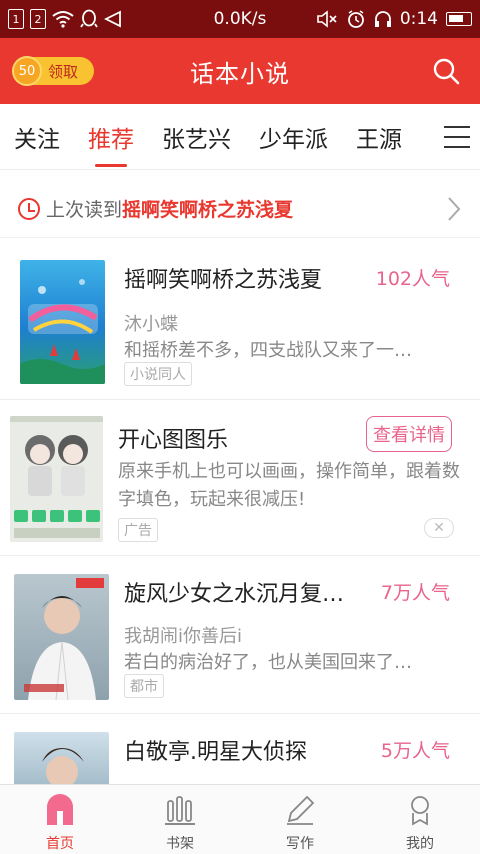 The width and height of the screenshot is (480, 854). What do you see at coordinates (446, 71) in the screenshot?
I see `search-icon` at bounding box center [446, 71].